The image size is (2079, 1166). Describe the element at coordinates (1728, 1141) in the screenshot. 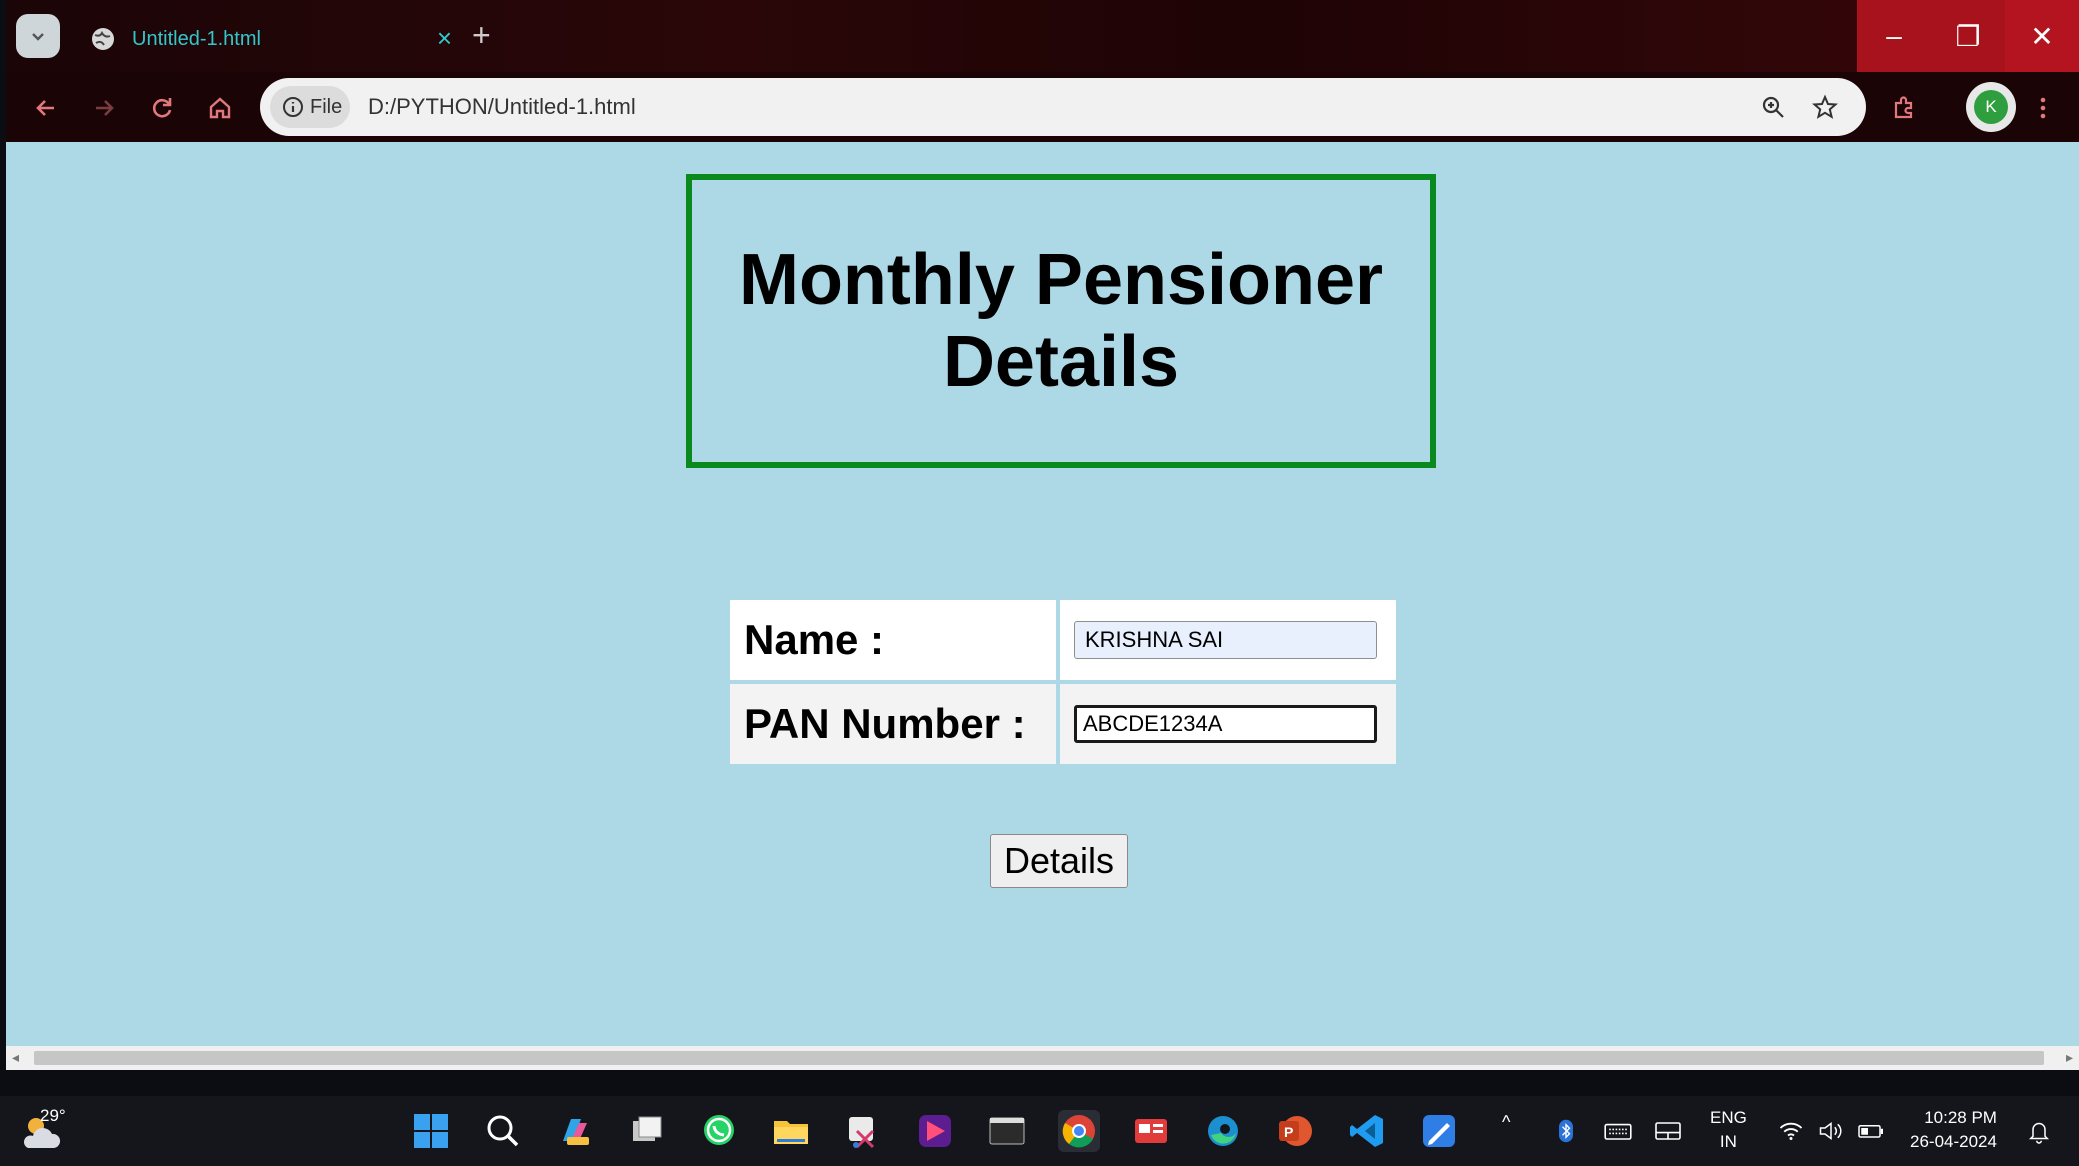

I see `region-code: IN` at that location.